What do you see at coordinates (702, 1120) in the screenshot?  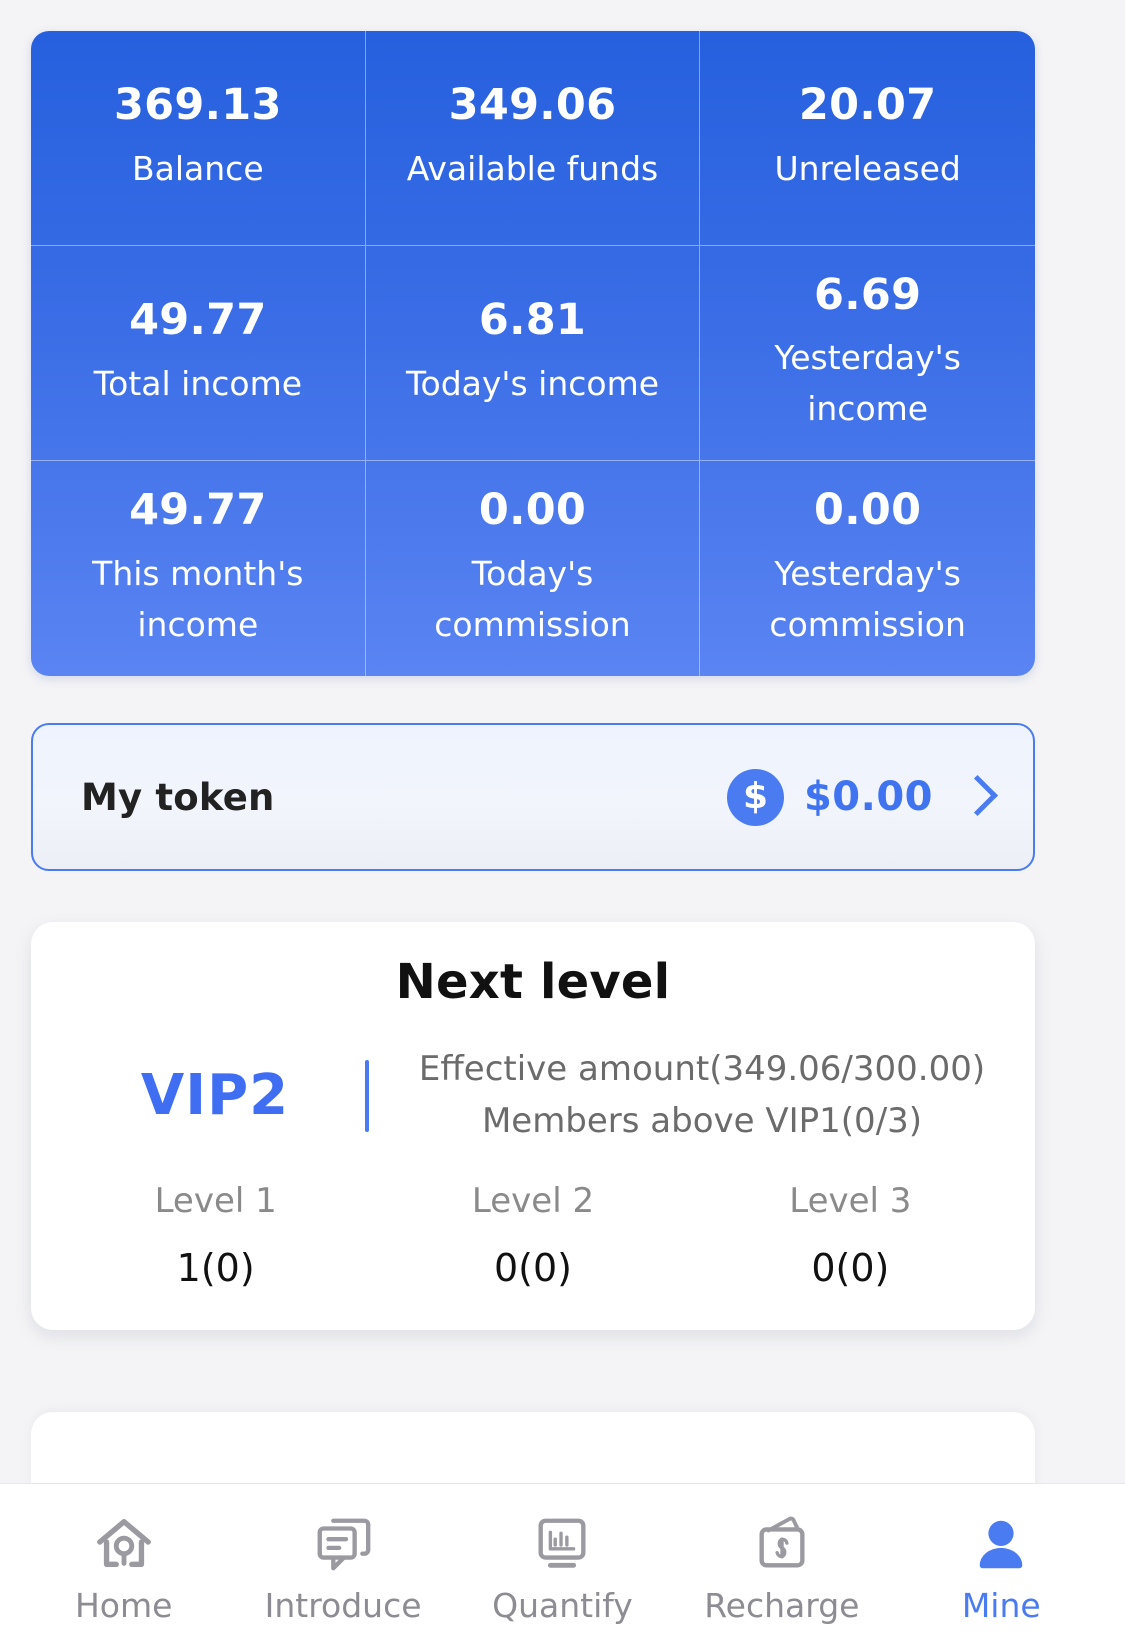 I see `requirement-members: Members above VIP1(0/3)` at bounding box center [702, 1120].